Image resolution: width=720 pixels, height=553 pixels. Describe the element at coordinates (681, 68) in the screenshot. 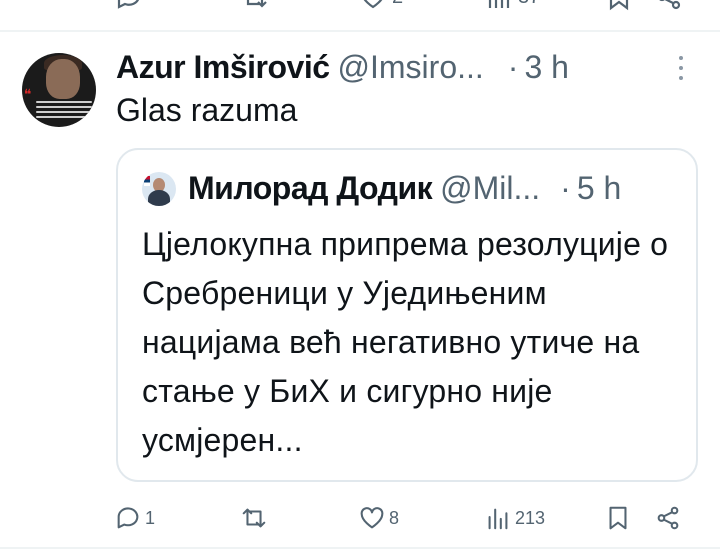

I see `more-icon` at that location.